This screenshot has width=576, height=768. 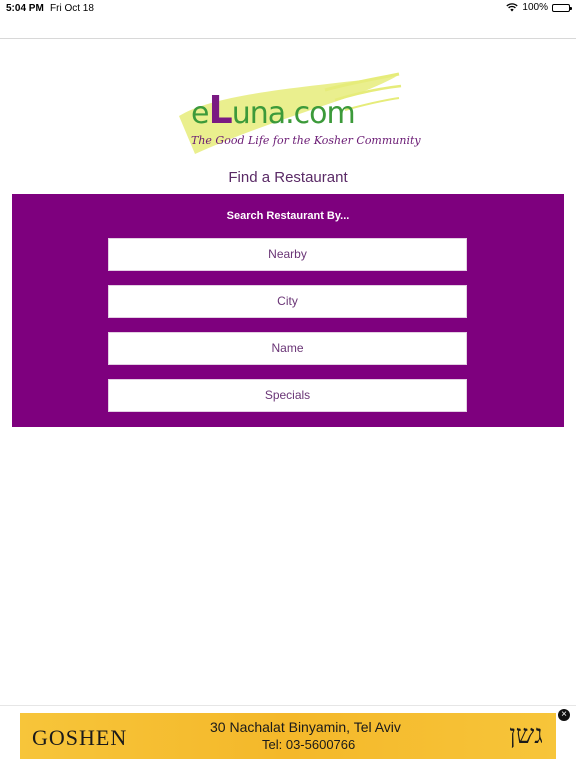 What do you see at coordinates (309, 744) in the screenshot?
I see `ad-phone: Tel: 03-5600766` at bounding box center [309, 744].